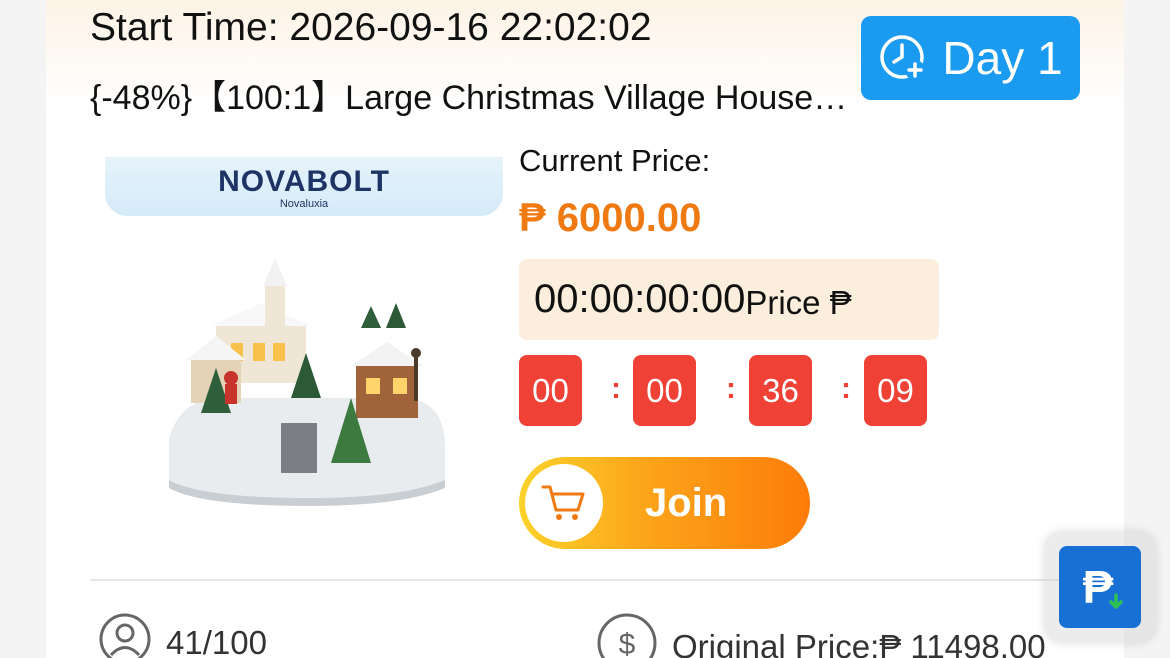 This screenshot has height=658, width=1170. I want to click on day-badge: Day 1, so click(970, 58).